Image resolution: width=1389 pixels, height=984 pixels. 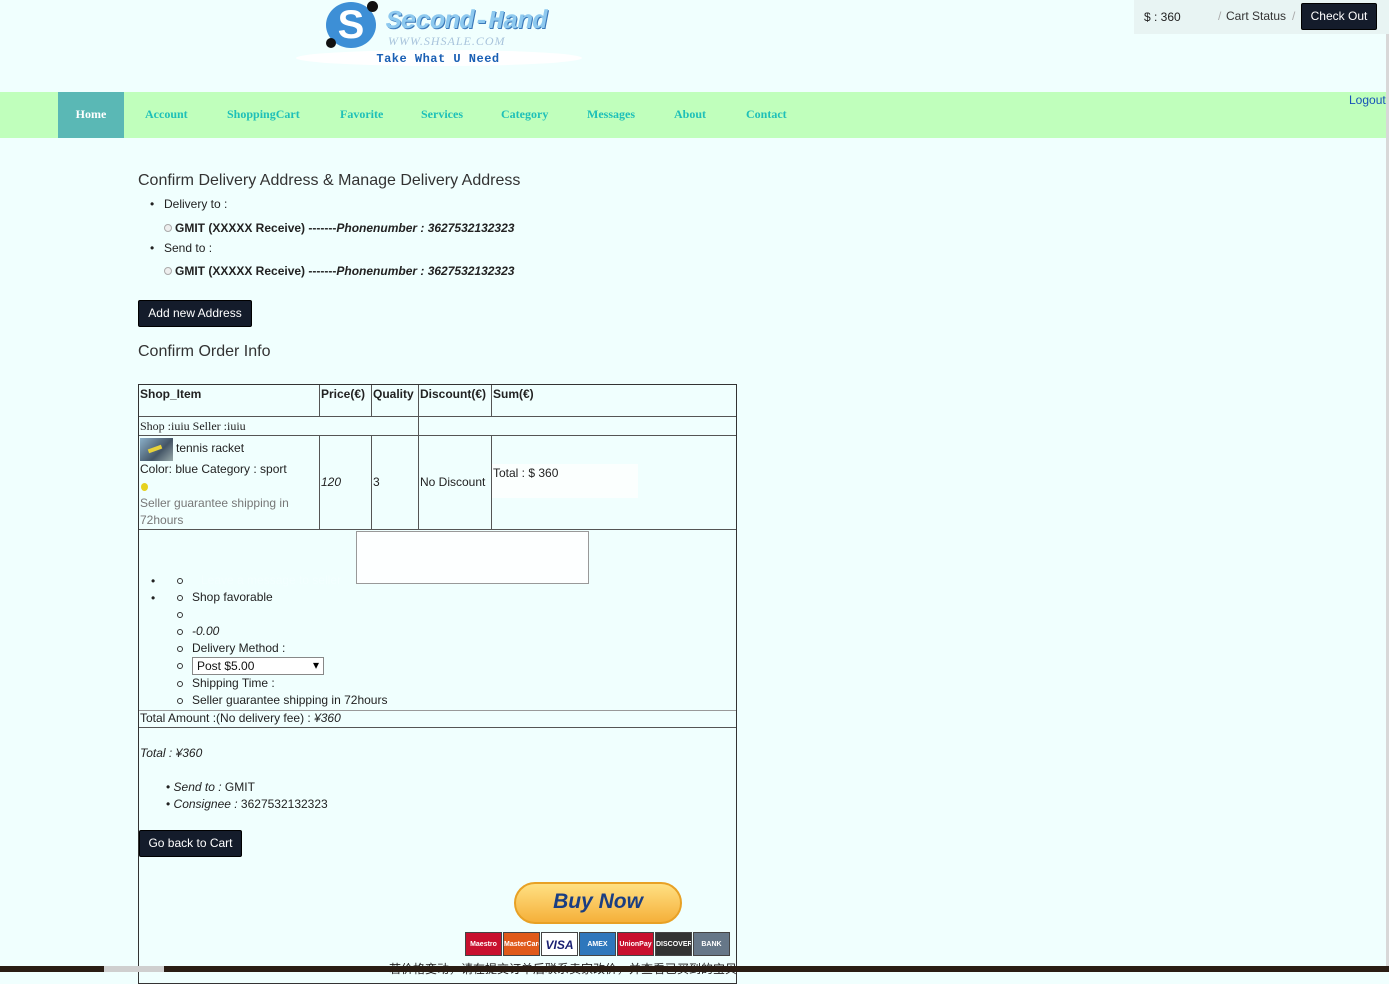 What do you see at coordinates (453, 482) in the screenshot?
I see `item-discount: No Discount` at bounding box center [453, 482].